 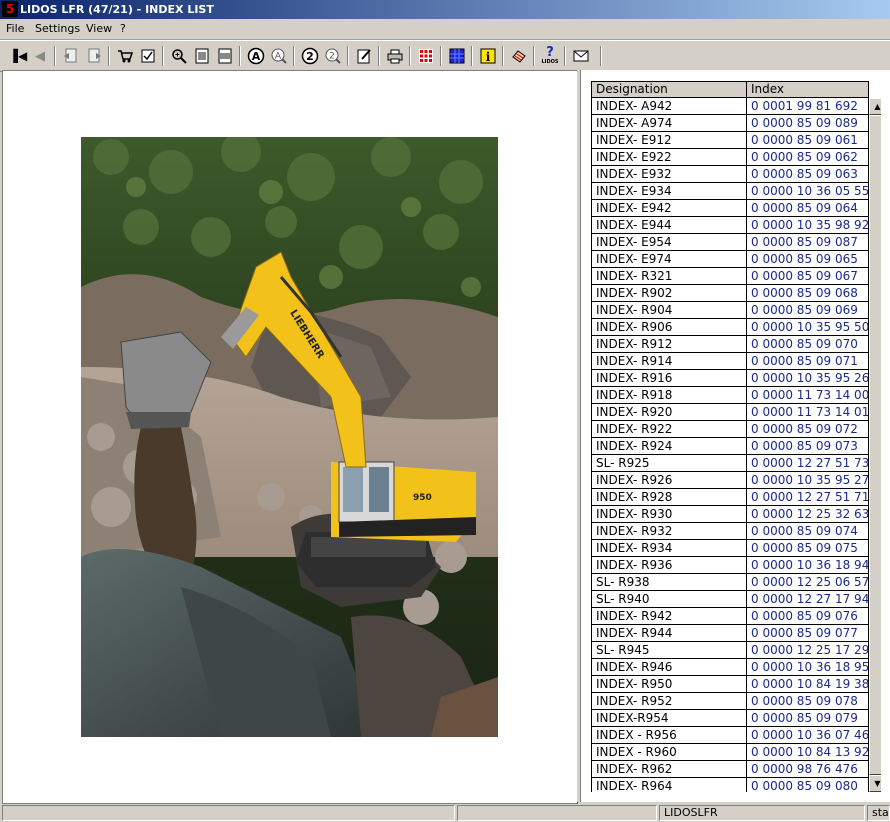 I want to click on designation-cell: INDEX- E944, so click(x=668, y=225).